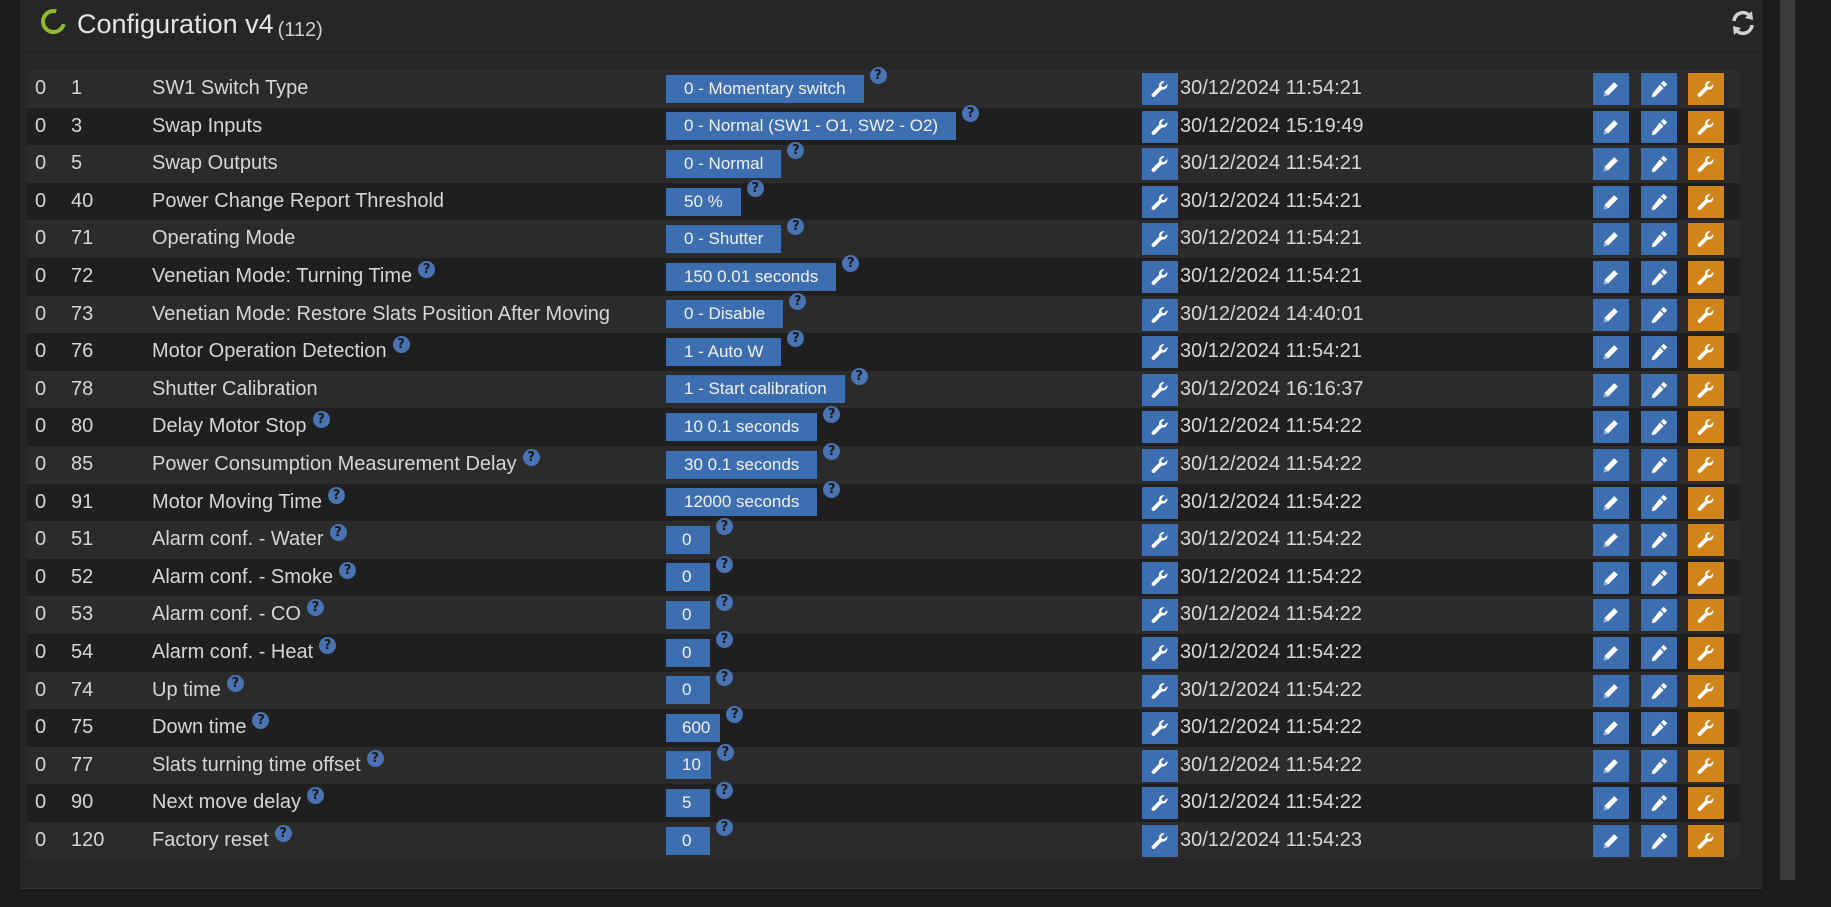  I want to click on parameter-value-button: 5, so click(688, 803).